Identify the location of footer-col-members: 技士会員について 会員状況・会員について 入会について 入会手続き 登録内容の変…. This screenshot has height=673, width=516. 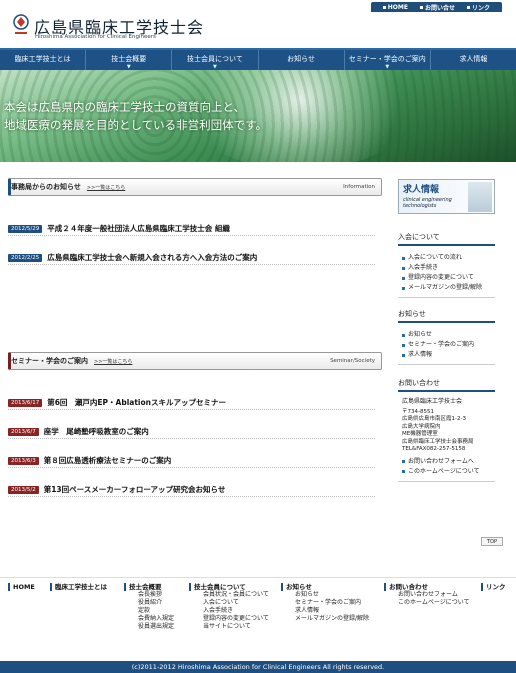
(229, 607).